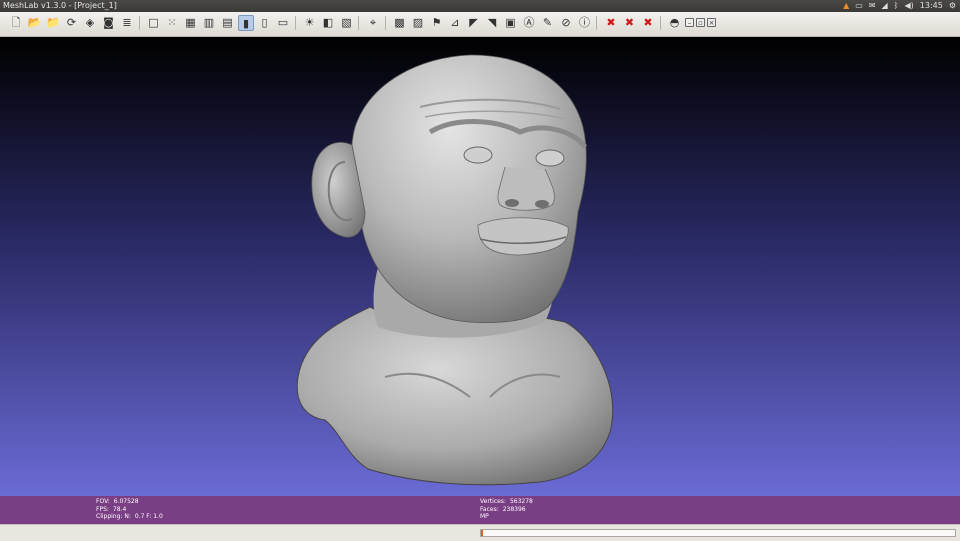  I want to click on close-sub-button: ×, so click(711, 22).